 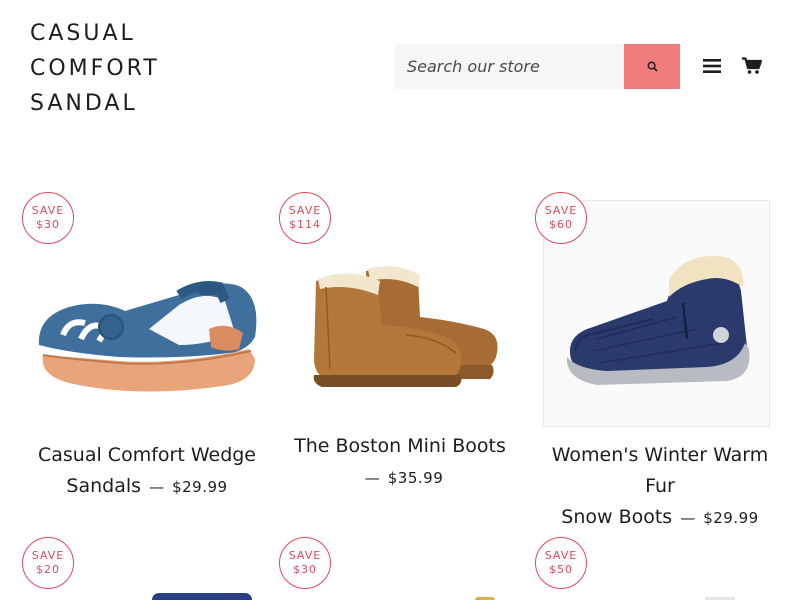 I want to click on product-title-cont: Snow Boots, so click(x=616, y=517).